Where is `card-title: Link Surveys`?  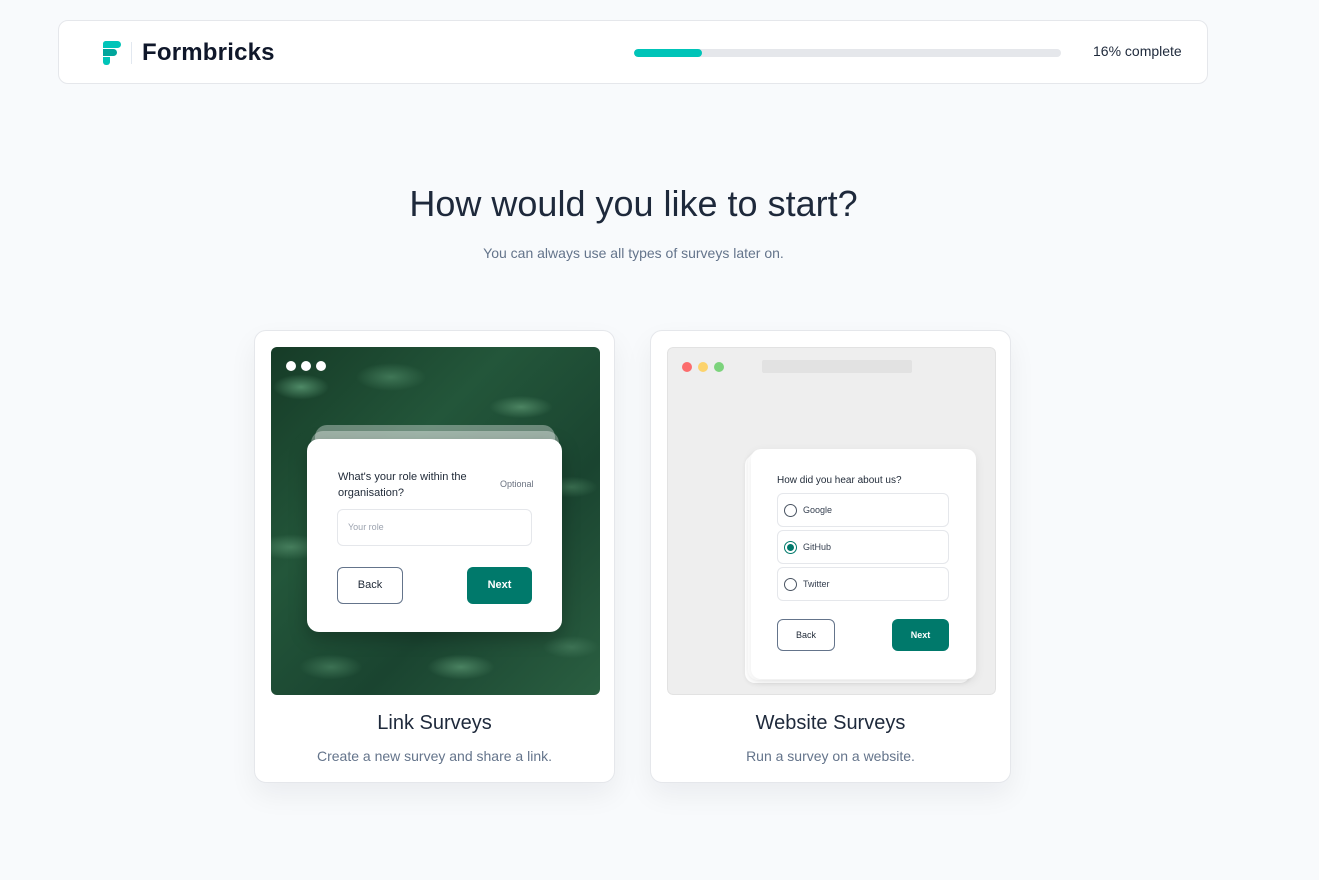
card-title: Link Surveys is located at coordinates (434, 723).